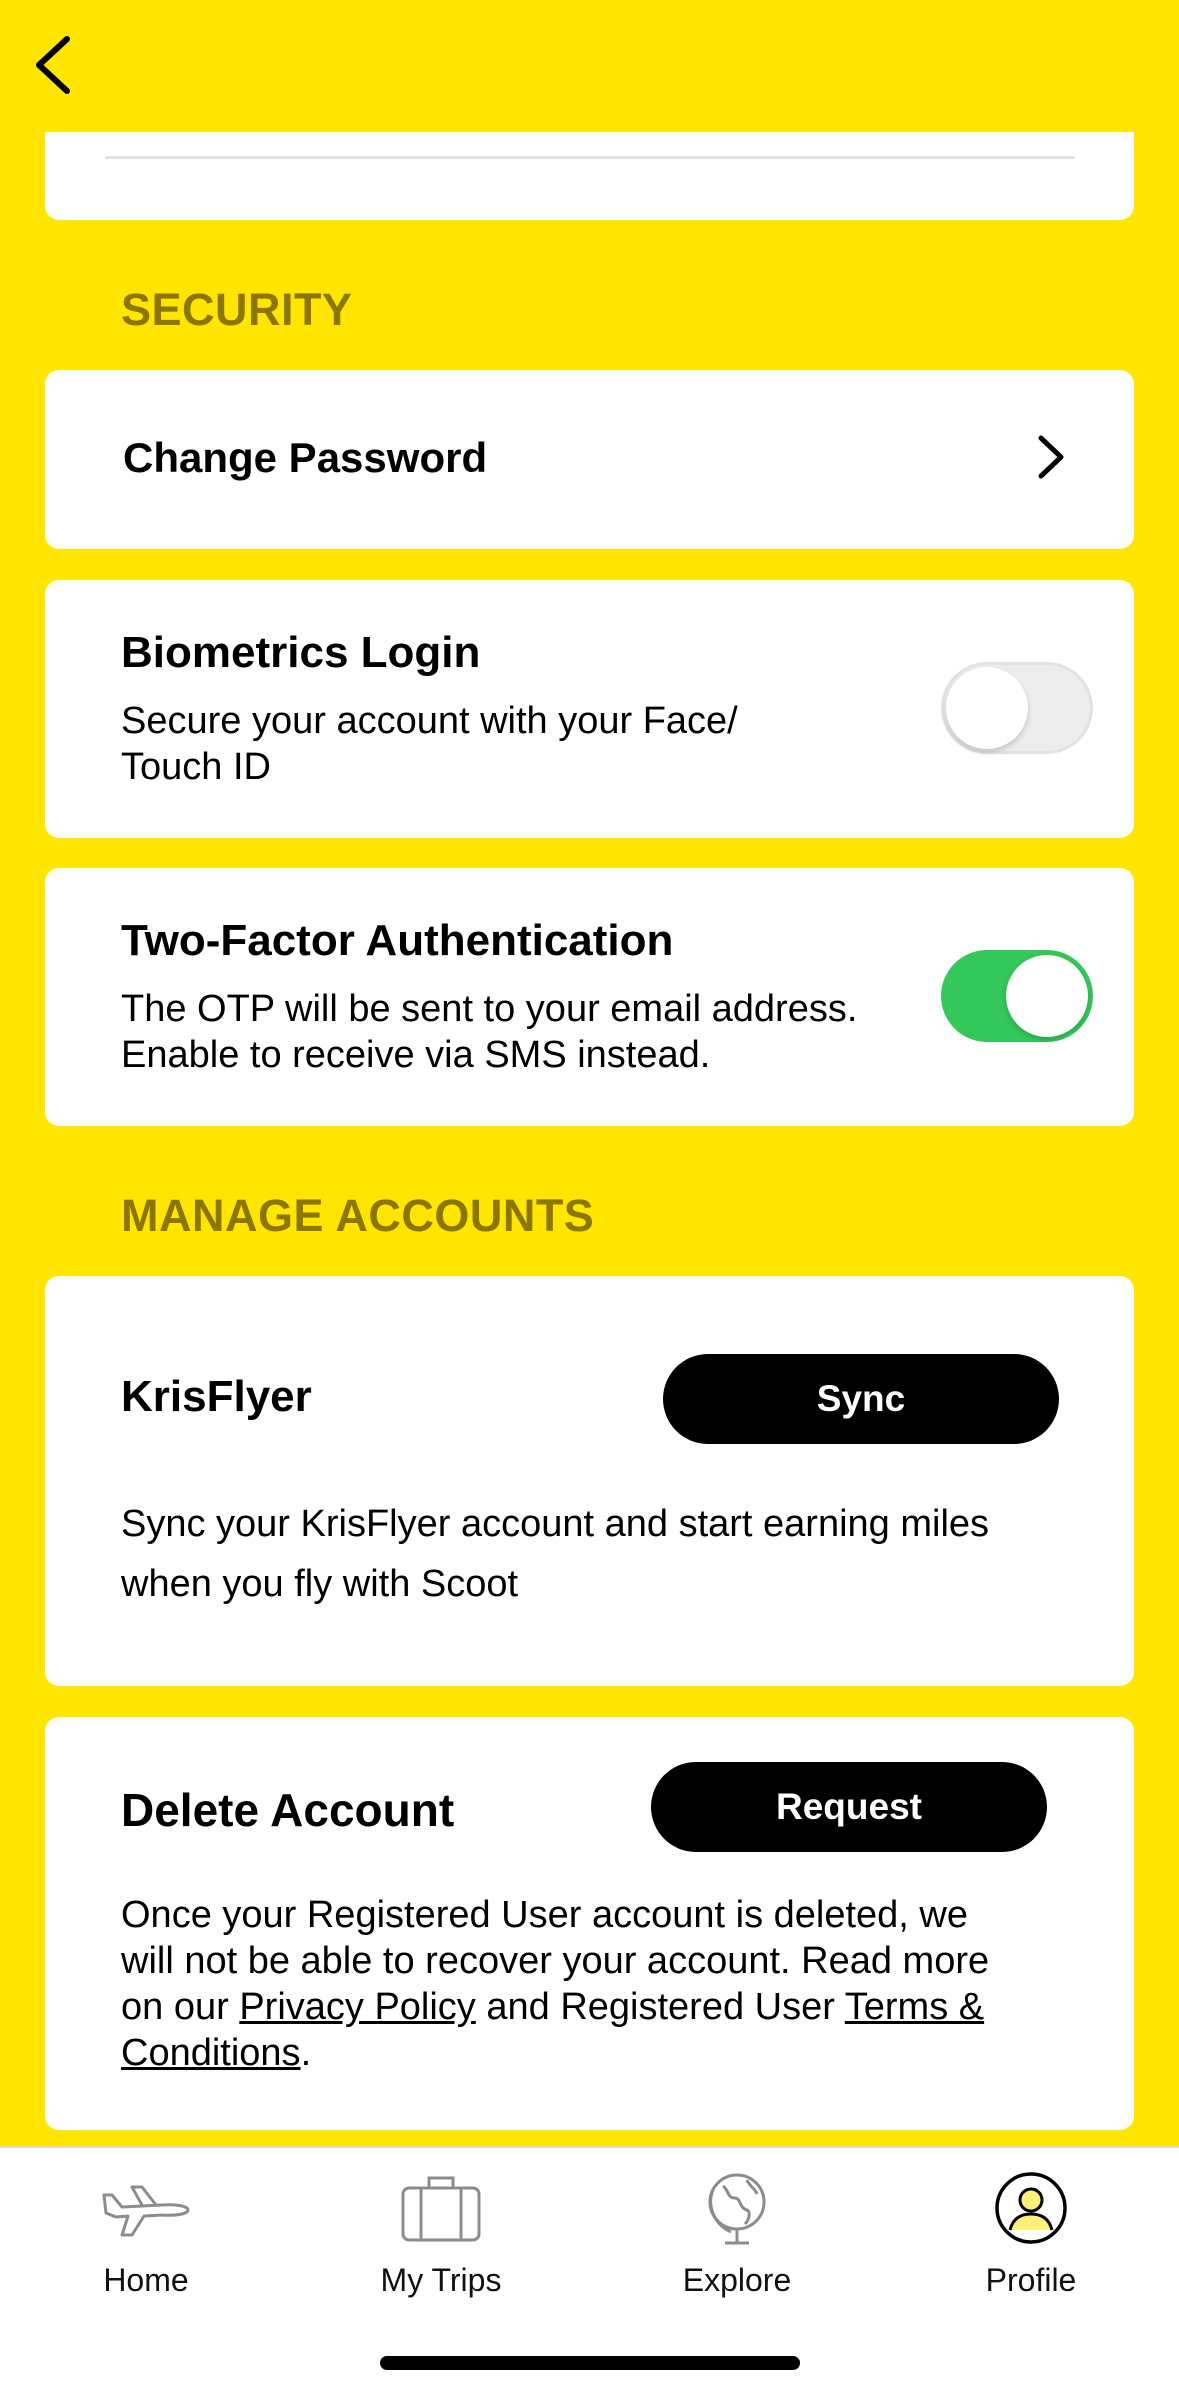 Image resolution: width=1179 pixels, height=2396 pixels. Describe the element at coordinates (441, 2209) in the screenshot. I see `suitcase-icon` at that location.